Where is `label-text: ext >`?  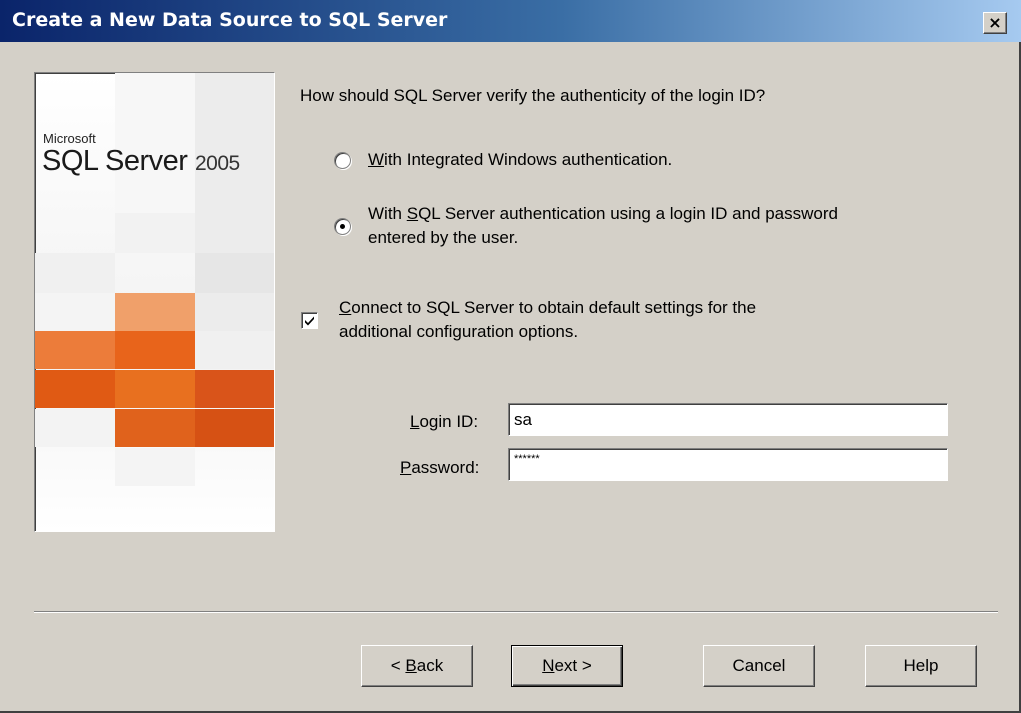
label-text: ext > is located at coordinates (573, 665).